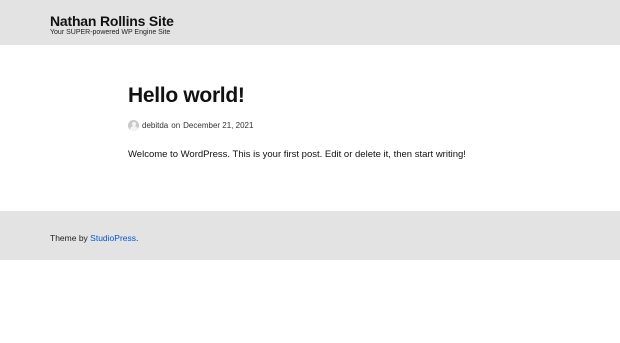 The image size is (620, 343). What do you see at coordinates (318, 96) in the screenshot?
I see `post-title: Hello world!` at bounding box center [318, 96].